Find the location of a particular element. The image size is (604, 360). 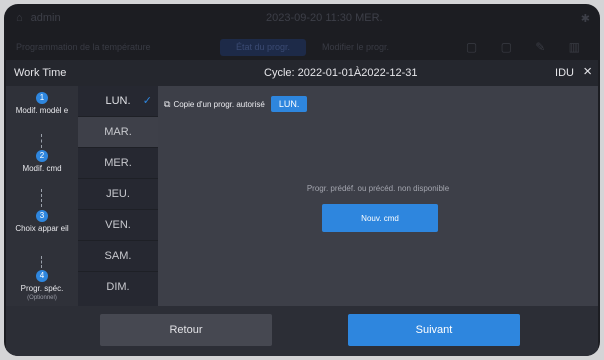

day-item-mer: MER. is located at coordinates (118, 163).